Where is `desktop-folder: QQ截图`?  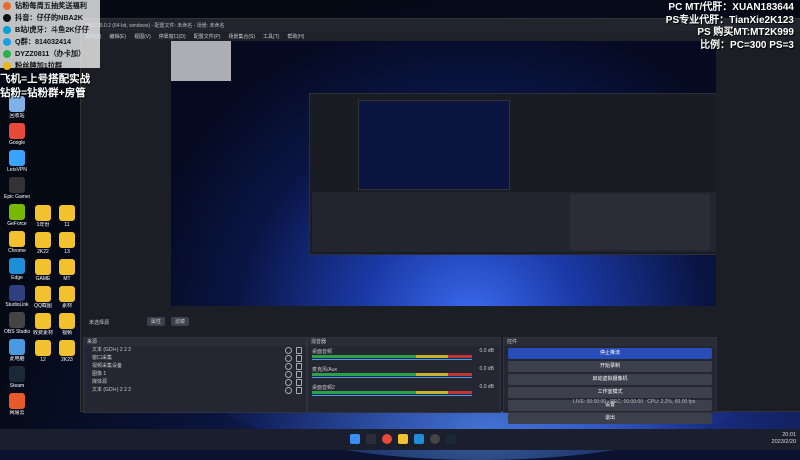
desktop-folder: QQ截图 is located at coordinates (43, 297).